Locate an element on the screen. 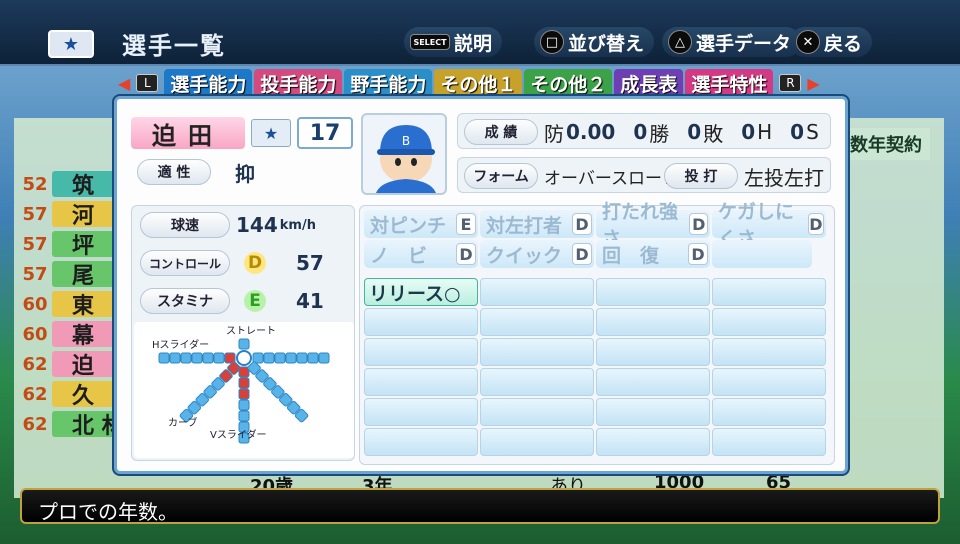 The image size is (960, 544). ability-label: 対ピンチ is located at coordinates (408, 225).